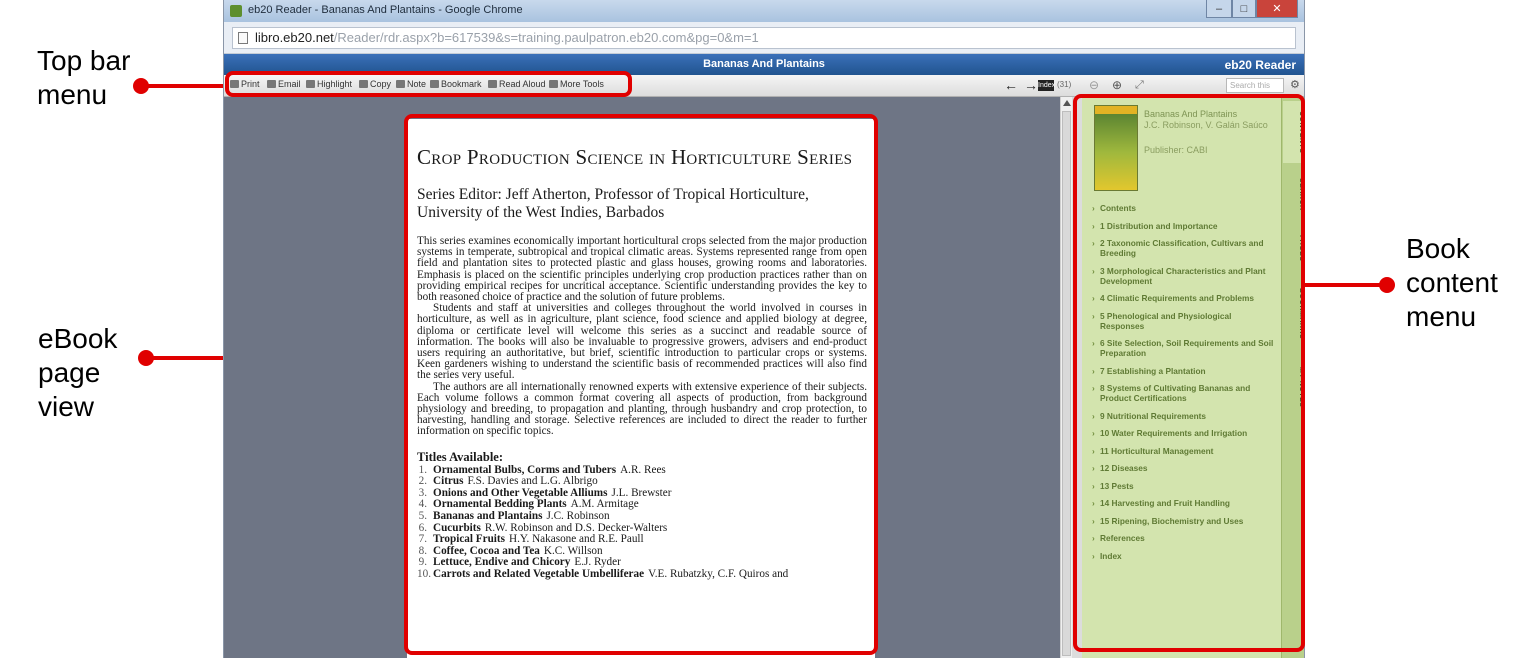  I want to click on toc-item: References, so click(1184, 538).